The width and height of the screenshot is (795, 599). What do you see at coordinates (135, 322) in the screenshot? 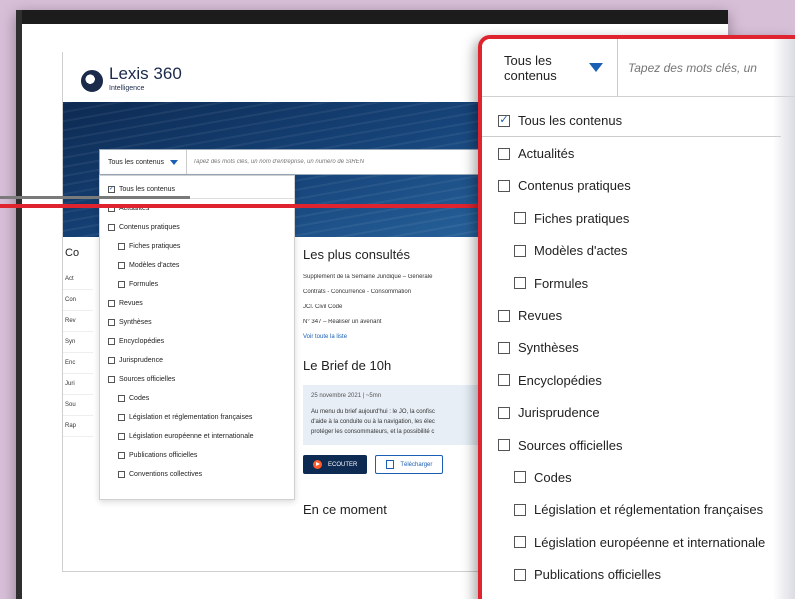
I see `scope-option-label: Synthèses` at bounding box center [135, 322].